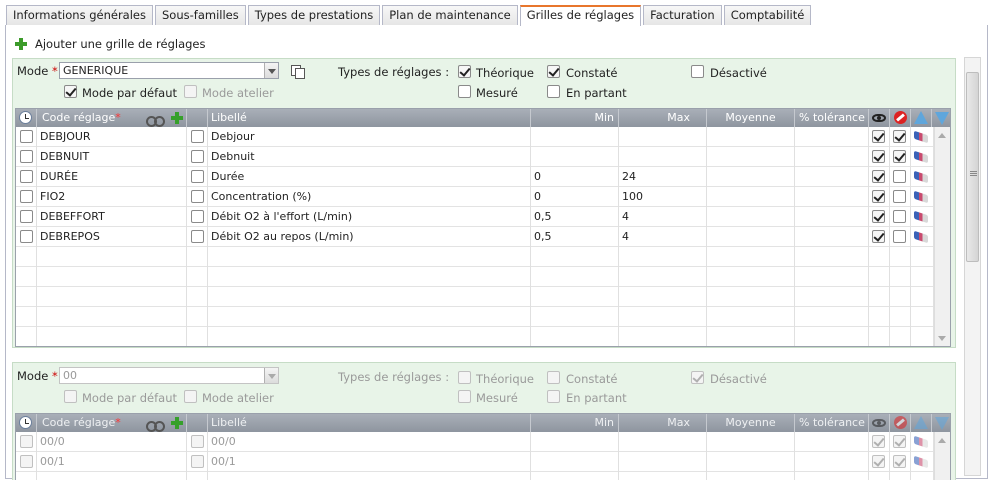 The height and width of the screenshot is (480, 991). Describe the element at coordinates (70, 91) in the screenshot. I see `mode-defaut-checkbox` at that location.